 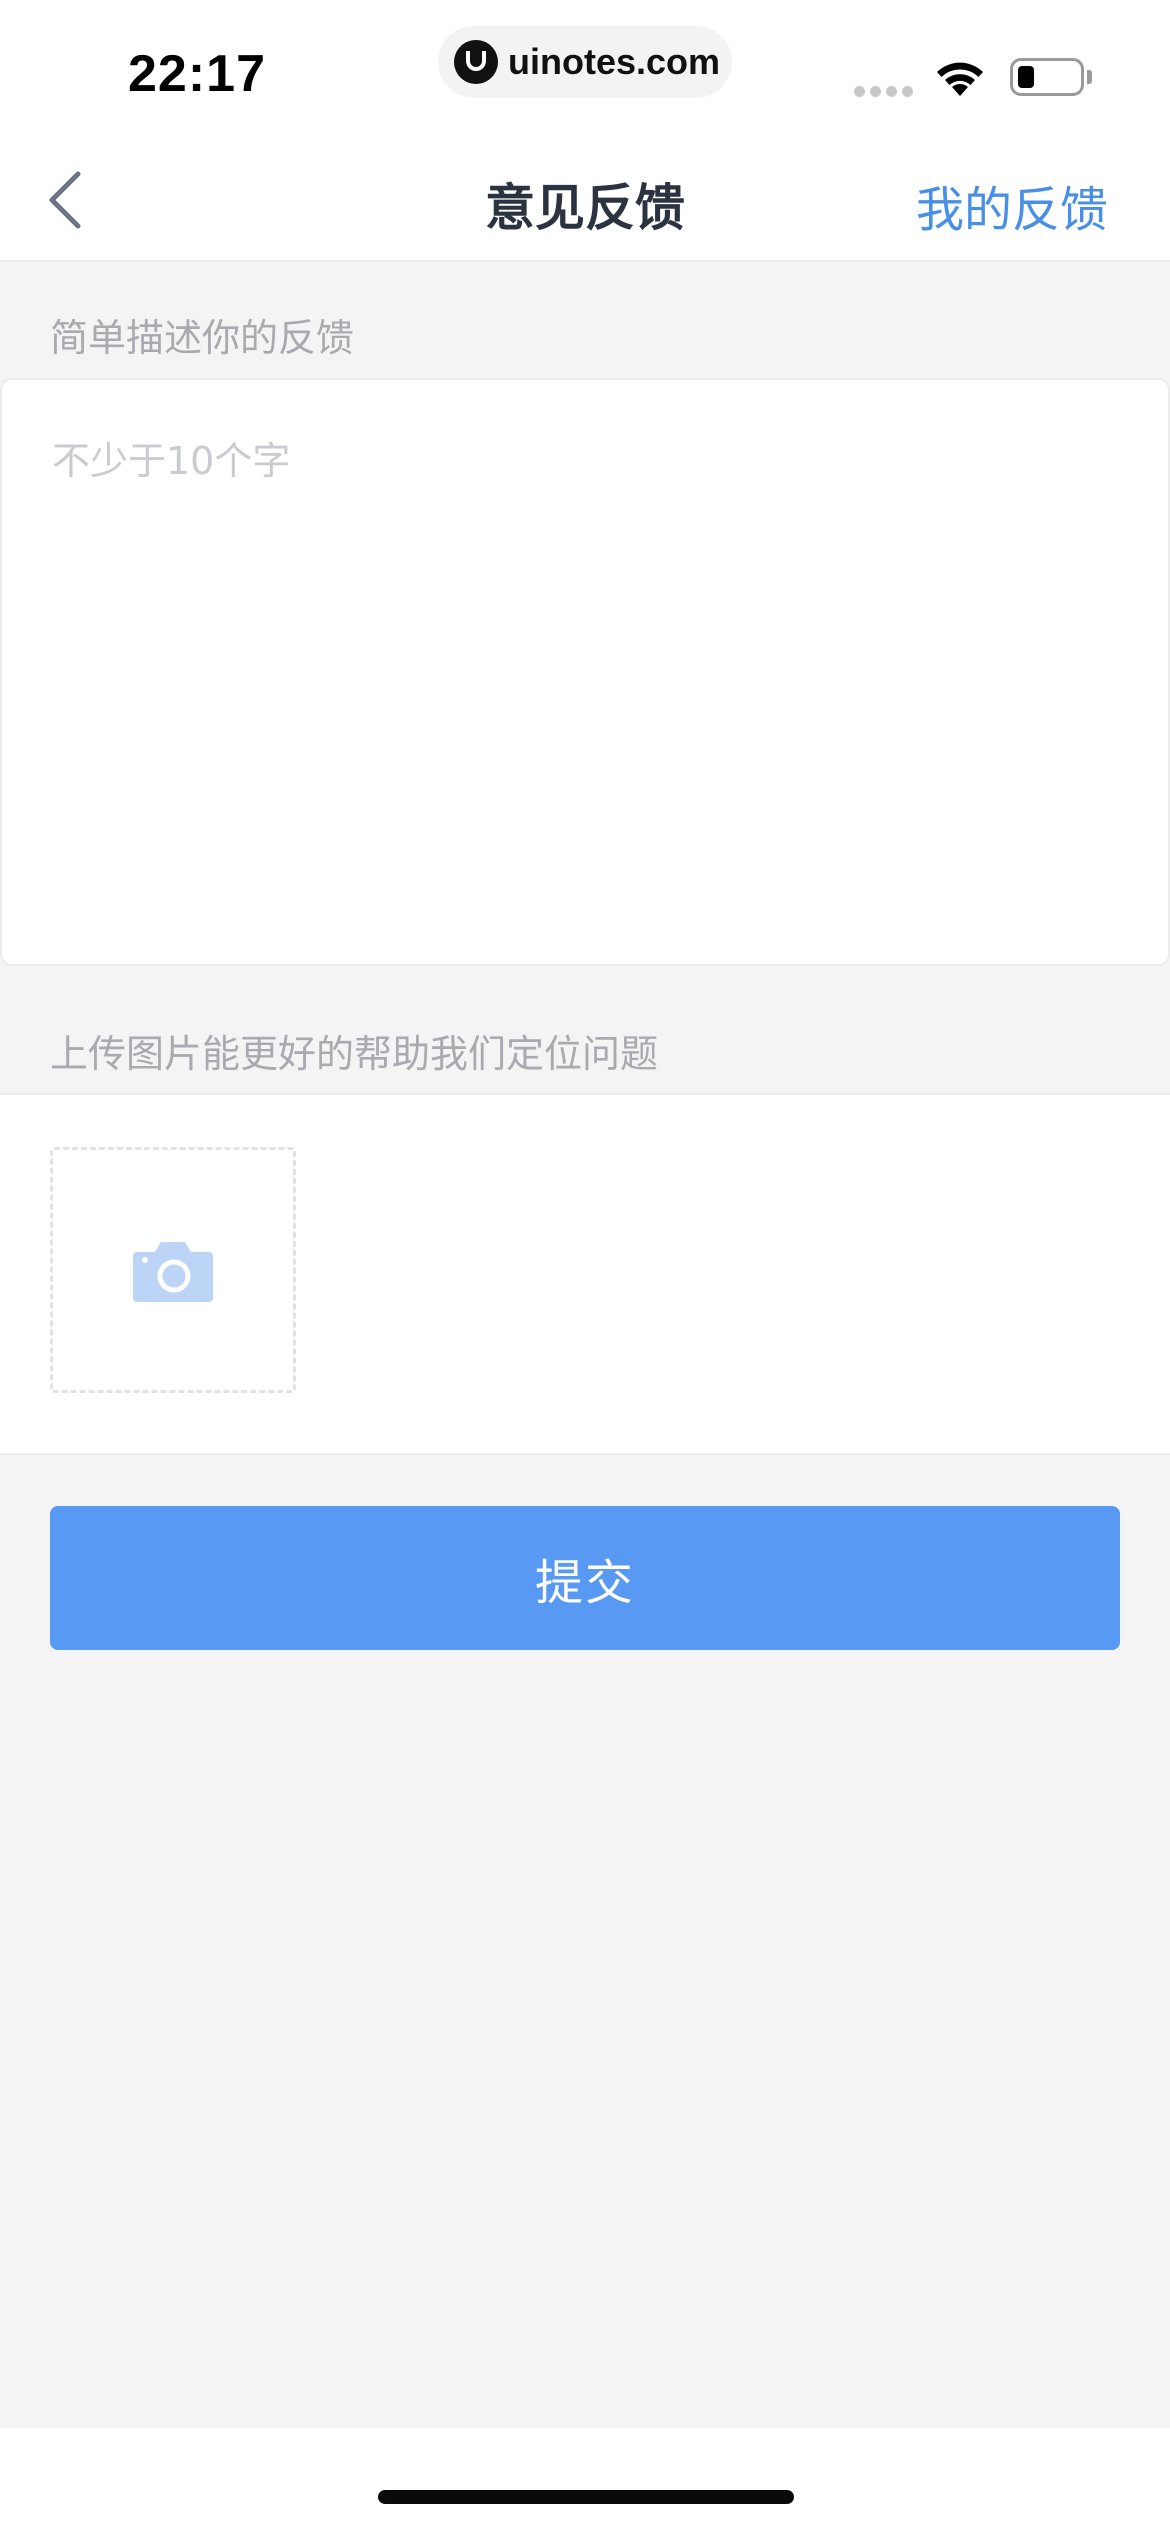 I want to click on status-time: 22:17, so click(x=197, y=74).